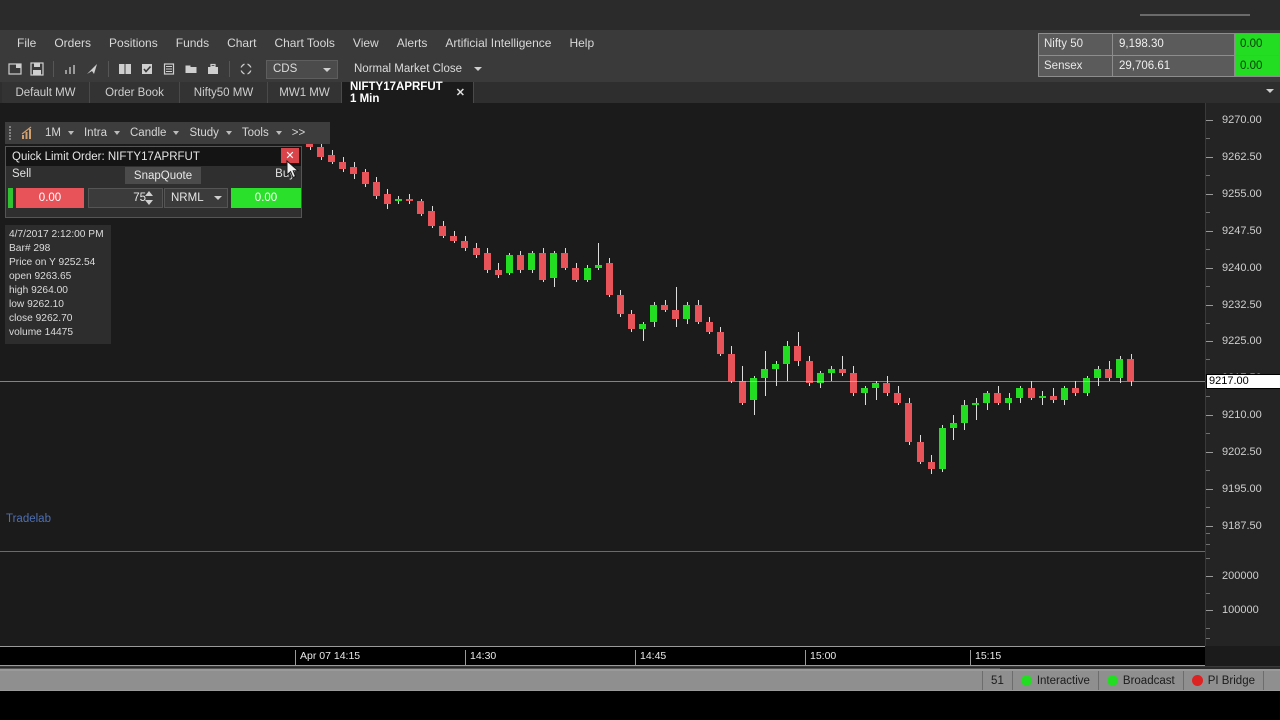 This screenshot has width=1280, height=720. What do you see at coordinates (95, 133) in the screenshot?
I see `session-select: Intra` at bounding box center [95, 133].